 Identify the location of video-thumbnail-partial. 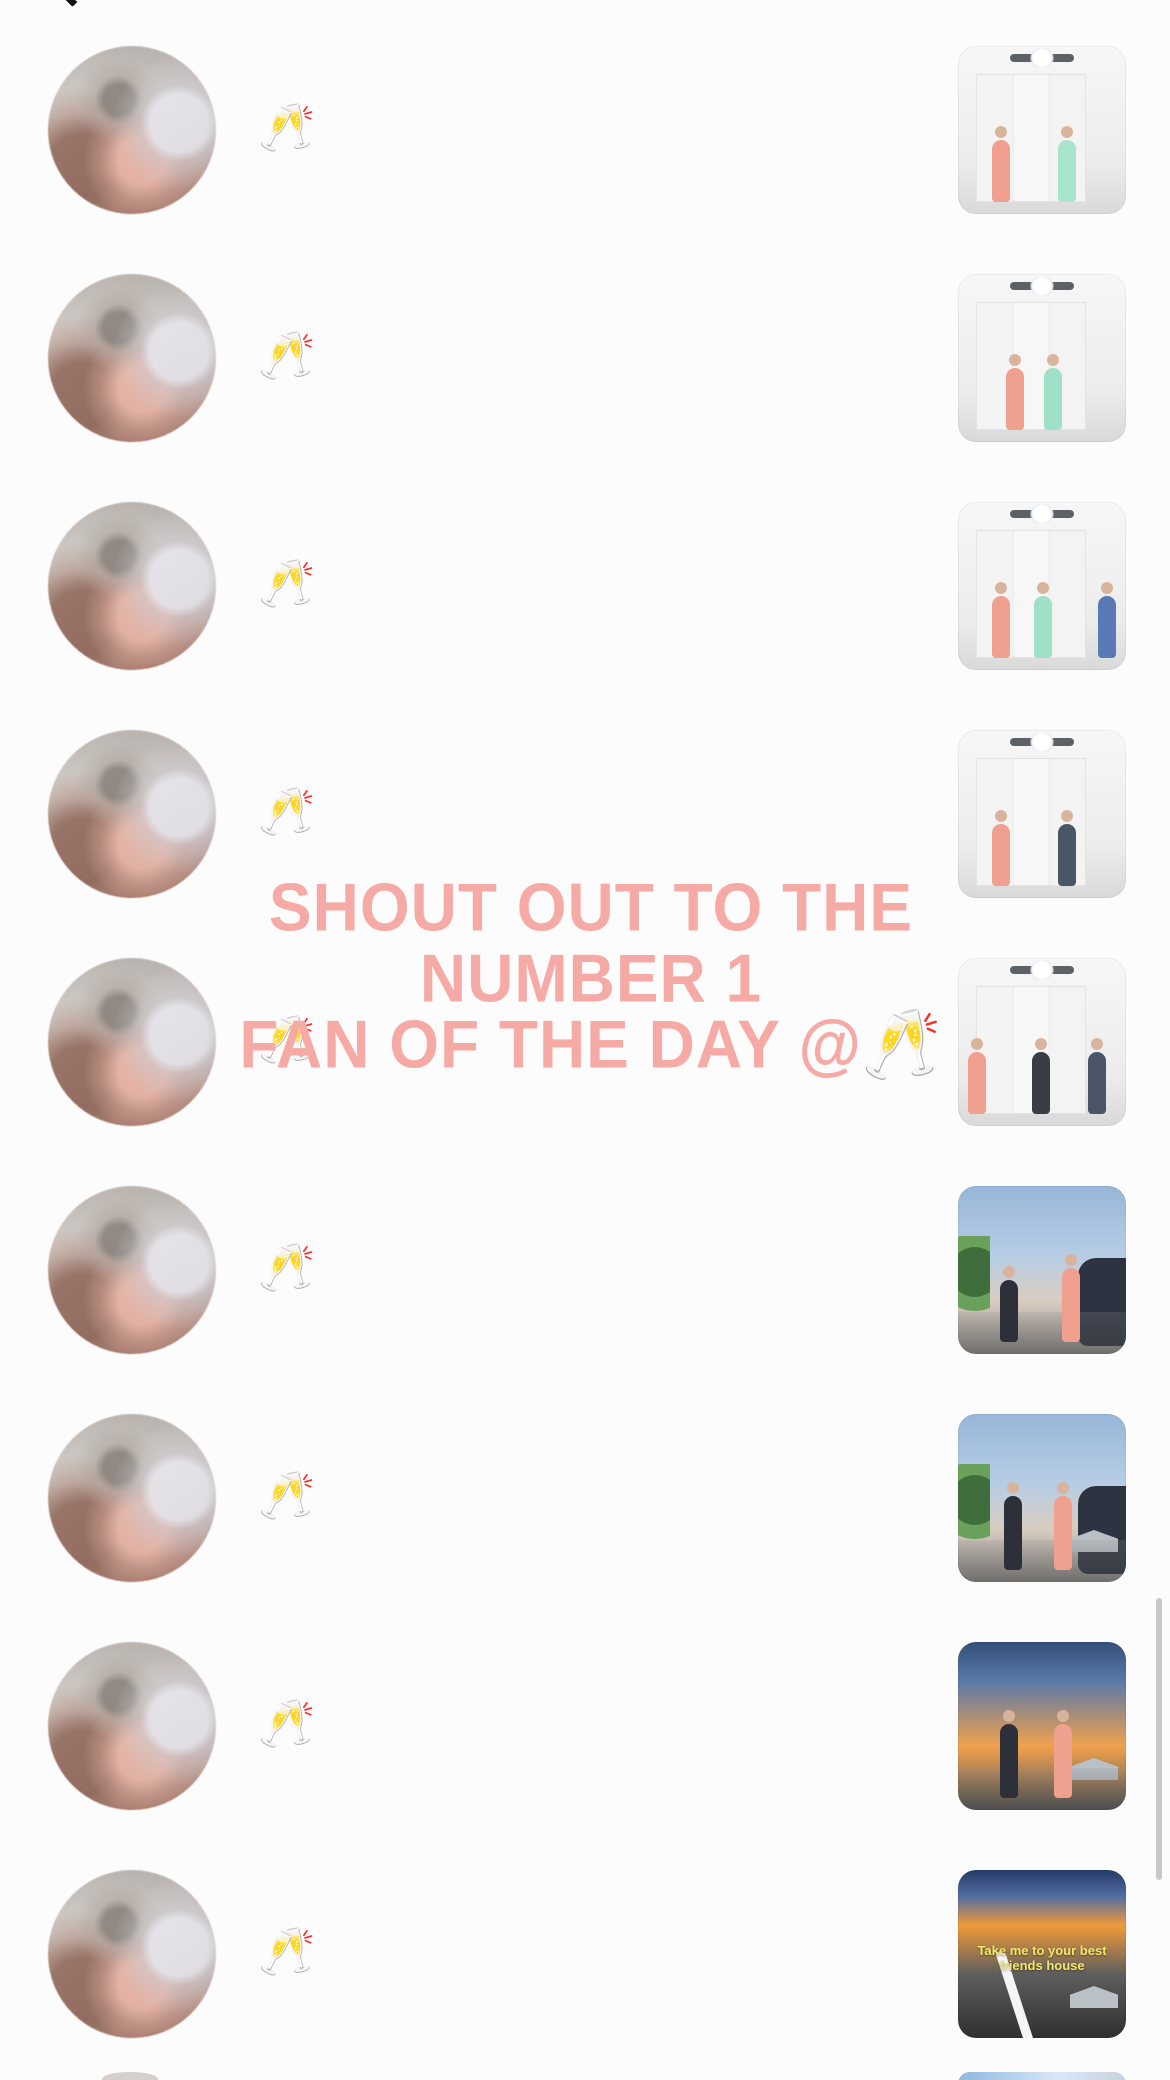
(1042, 2076).